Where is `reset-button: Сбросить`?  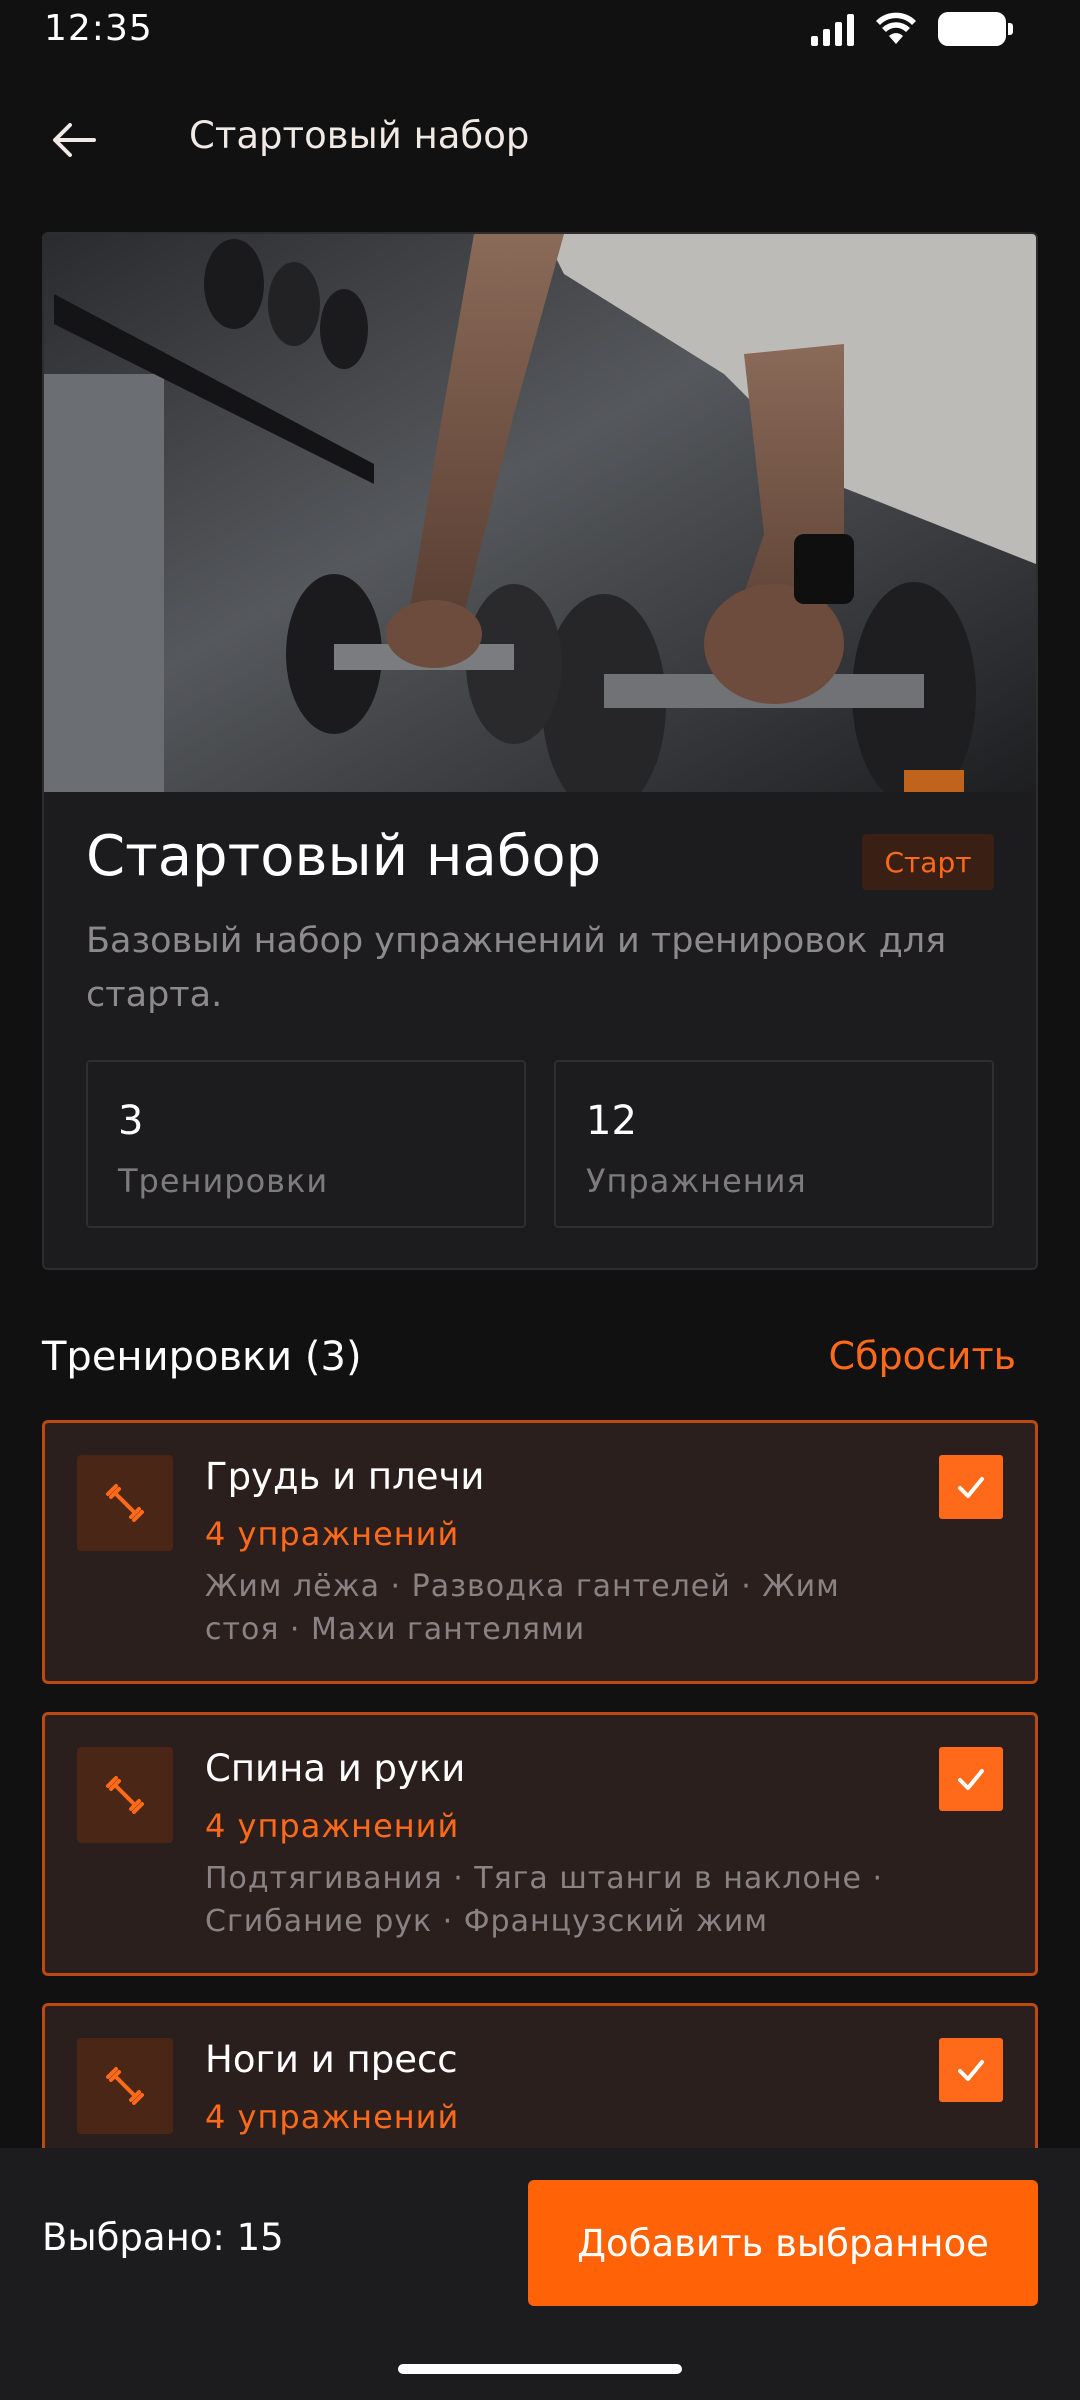
reset-button: Сбросить is located at coordinates (922, 1356).